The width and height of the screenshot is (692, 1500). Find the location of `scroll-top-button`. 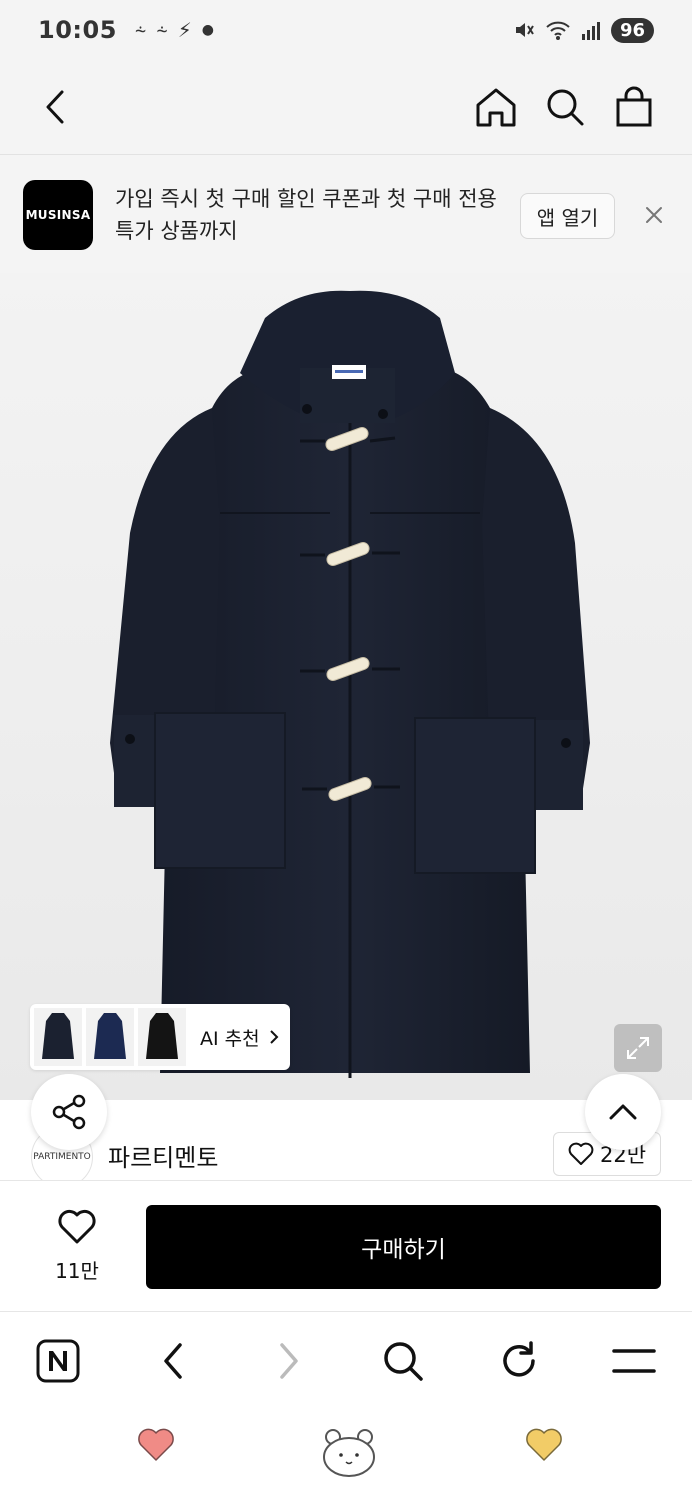

scroll-top-button is located at coordinates (623, 1112).